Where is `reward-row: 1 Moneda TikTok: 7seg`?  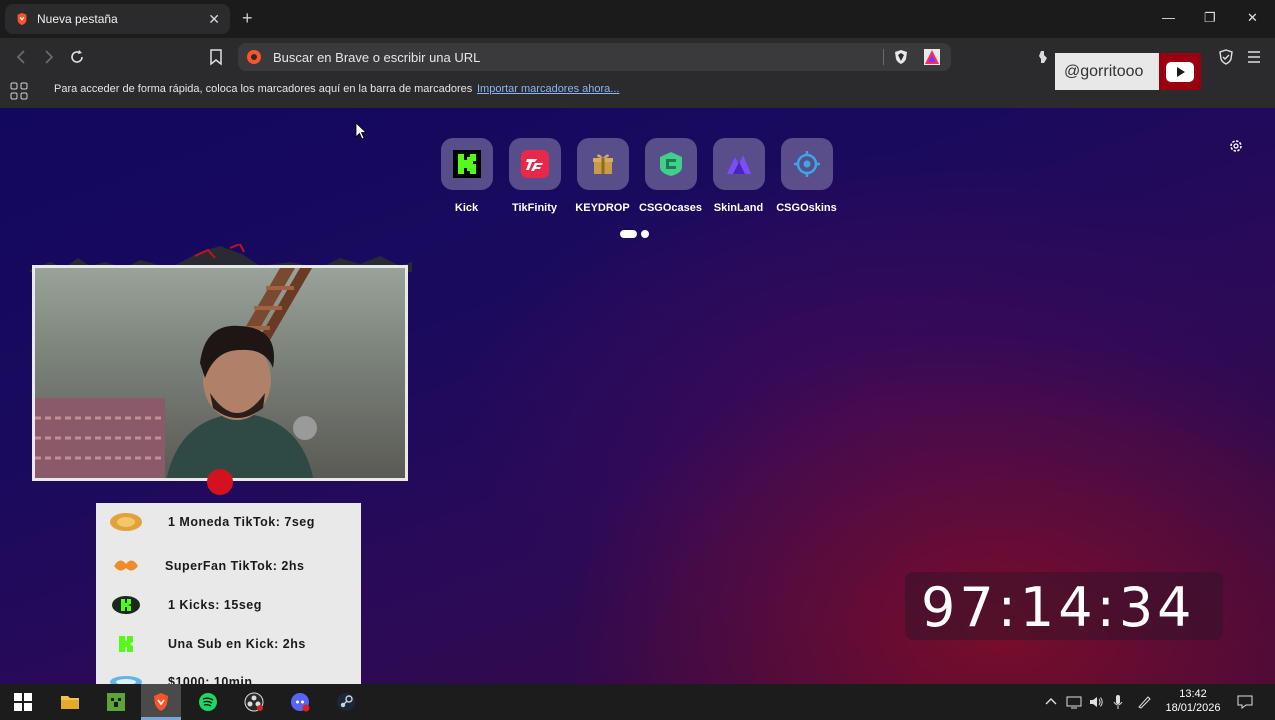
reward-row: 1 Moneda TikTok: 7seg is located at coordinates (228, 522).